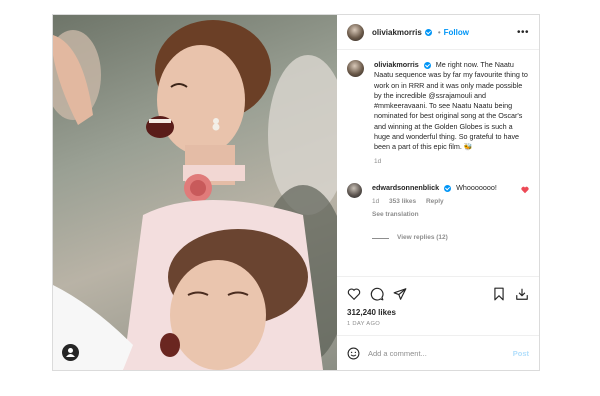 This screenshot has height=396, width=600. I want to click on post-header: oliviakmorris • Follow •••, so click(438, 32).